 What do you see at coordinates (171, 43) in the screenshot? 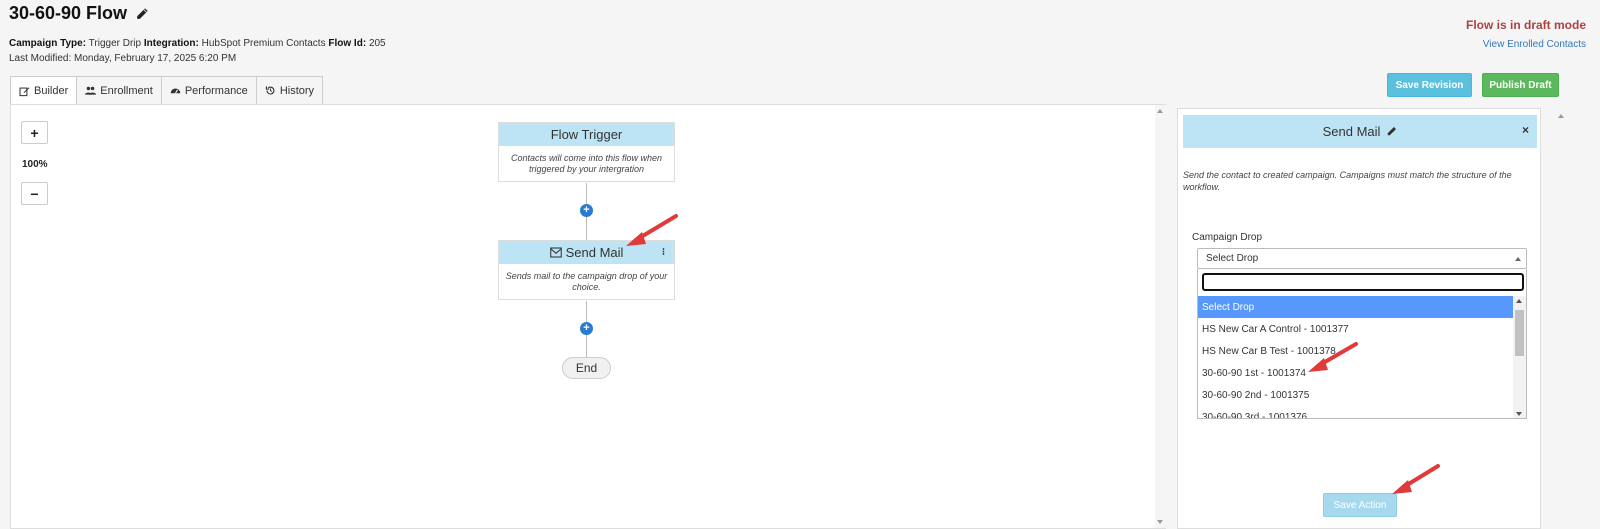
I see `integration-label: Integration:` at bounding box center [171, 43].